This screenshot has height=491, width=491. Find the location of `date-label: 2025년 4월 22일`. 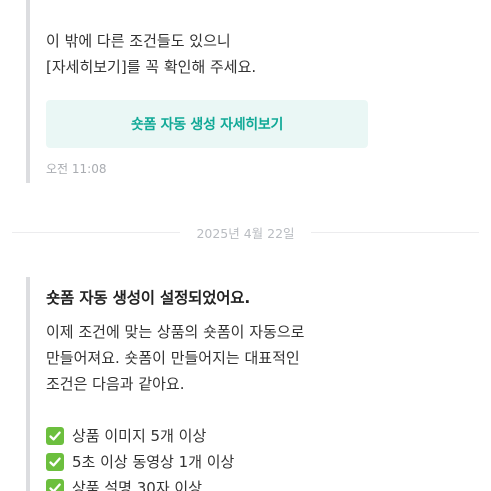

date-label: 2025년 4월 22일 is located at coordinates (245, 233).